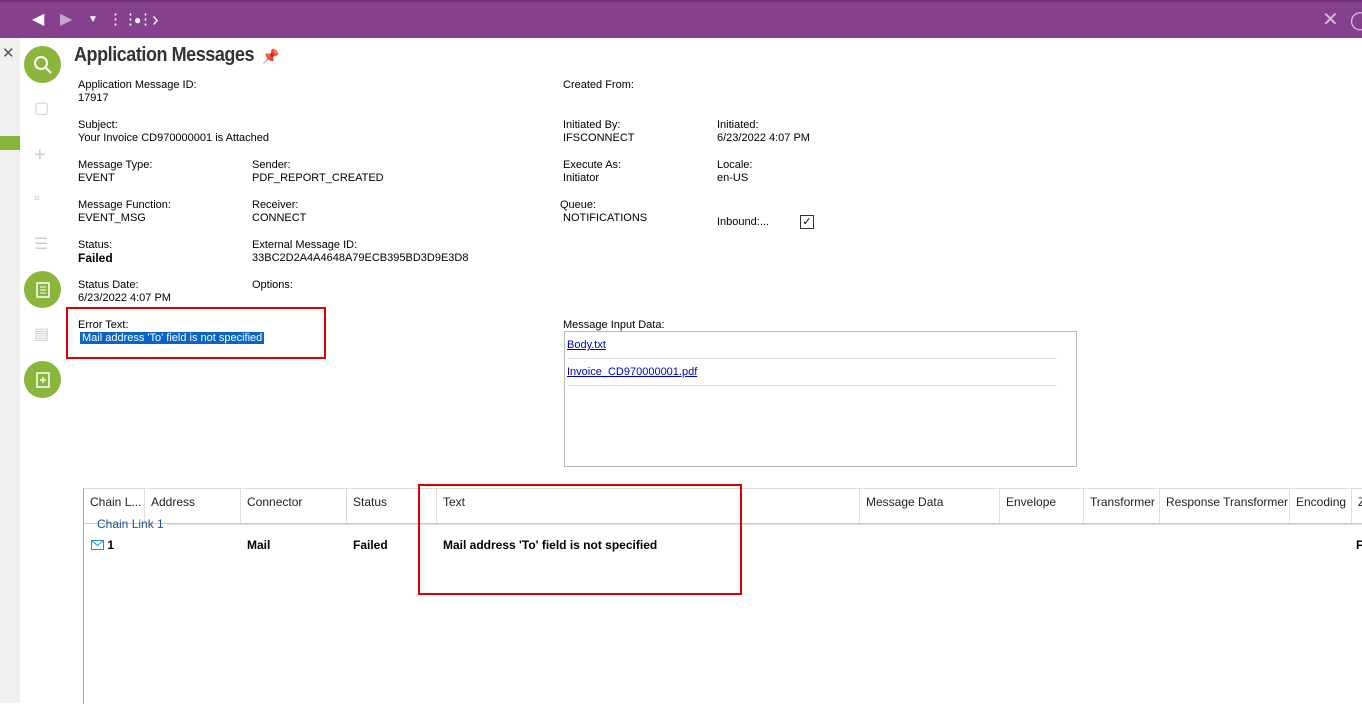 Image resolution: width=1362 pixels, height=704 pixels. Describe the element at coordinates (305, 245) in the screenshot. I see `external-msg-id-label: External Message ID:` at that location.